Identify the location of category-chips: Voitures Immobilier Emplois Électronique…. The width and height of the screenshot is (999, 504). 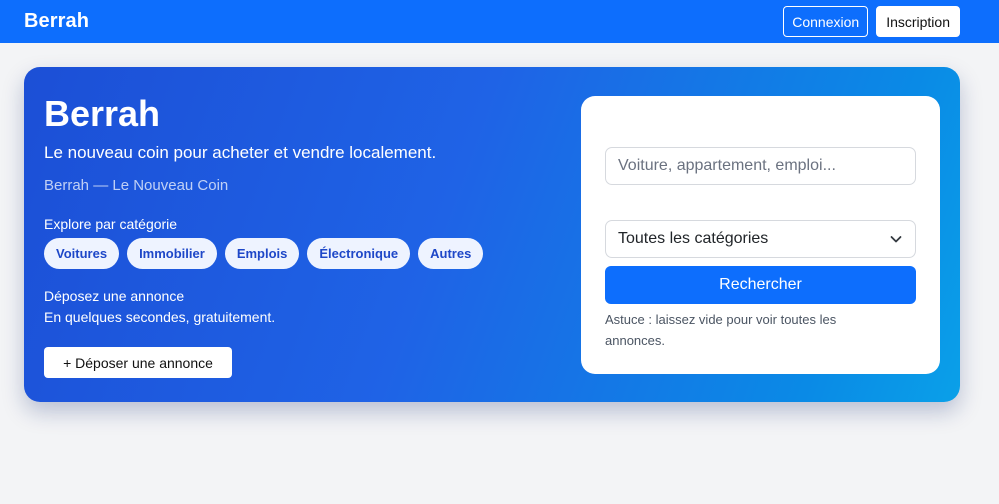
(264, 253).